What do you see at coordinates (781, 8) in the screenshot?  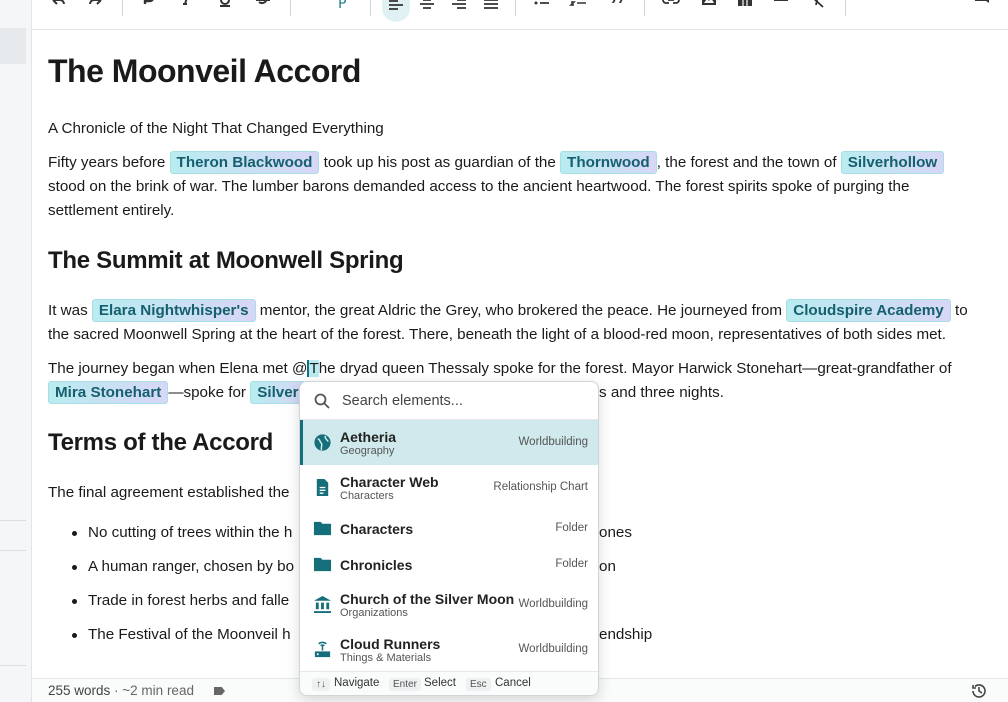 I see `horizontal-rule-icon` at bounding box center [781, 8].